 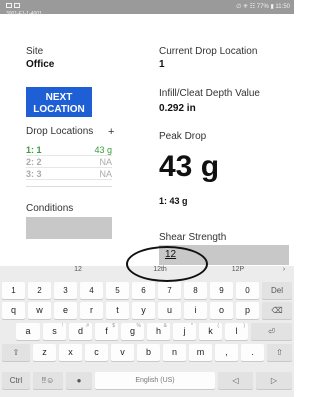 What do you see at coordinates (103, 150) in the screenshot?
I see `drop-location-value: 43 g` at bounding box center [103, 150].